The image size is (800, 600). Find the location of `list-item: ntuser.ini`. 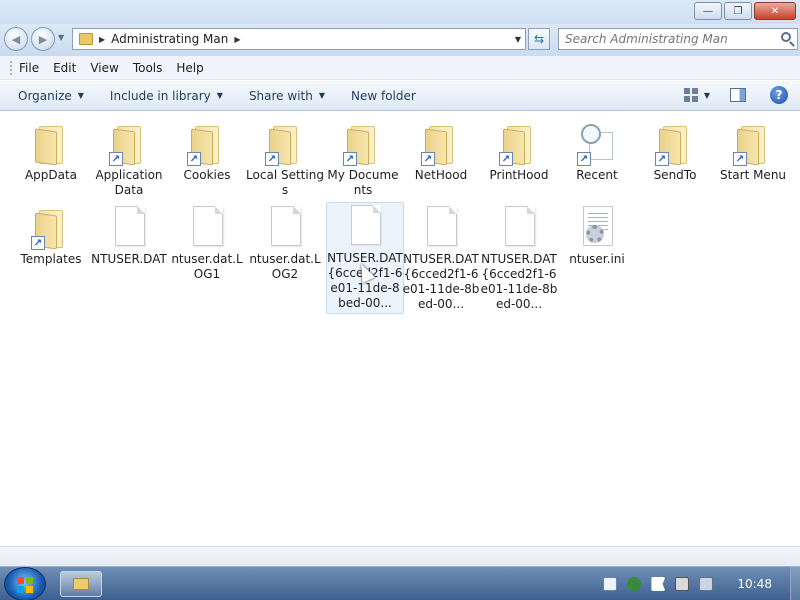

list-item: ntuser.ini is located at coordinates (597, 235).